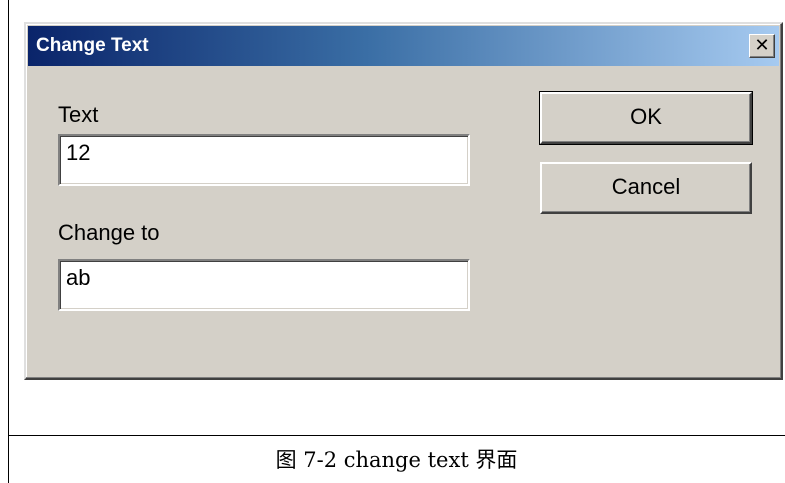  I want to click on text-input: 12, so click(264, 160).